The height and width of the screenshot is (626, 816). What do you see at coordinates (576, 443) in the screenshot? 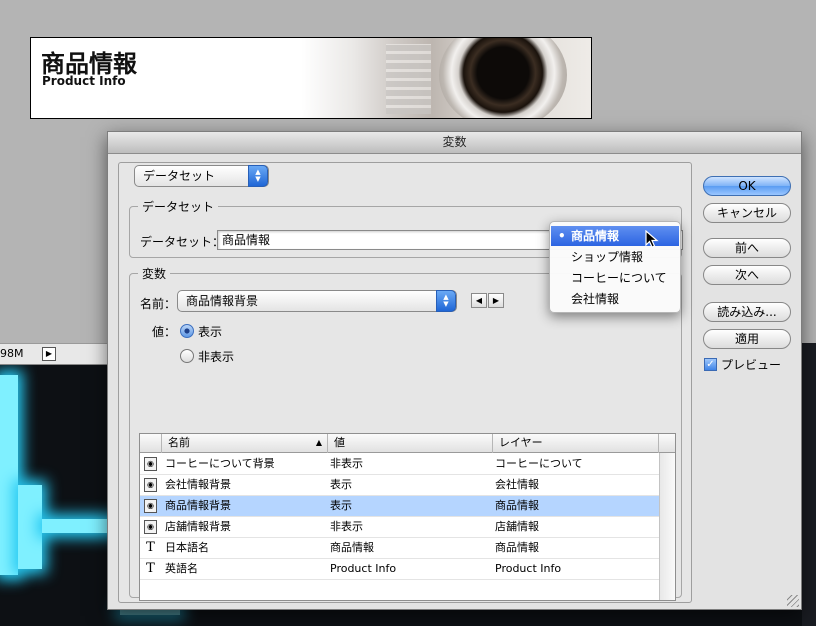
I see `table-header-layer: レイヤー` at bounding box center [576, 443].